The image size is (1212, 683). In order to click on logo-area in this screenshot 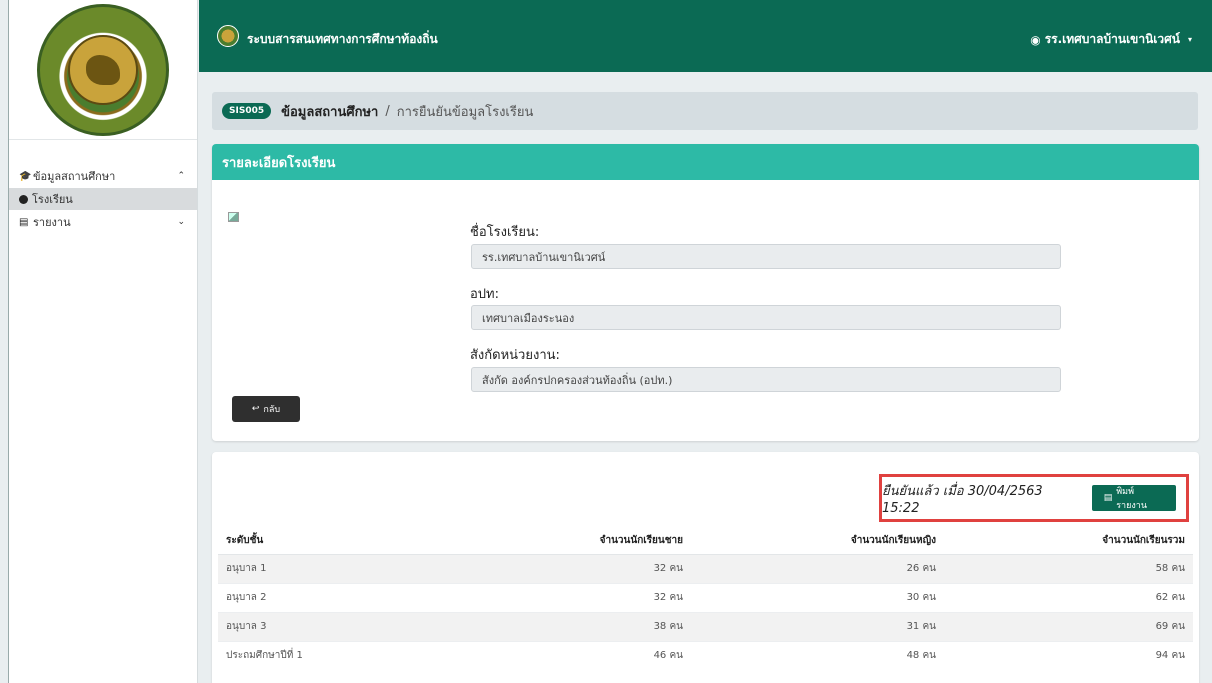, I will do `click(103, 70)`.